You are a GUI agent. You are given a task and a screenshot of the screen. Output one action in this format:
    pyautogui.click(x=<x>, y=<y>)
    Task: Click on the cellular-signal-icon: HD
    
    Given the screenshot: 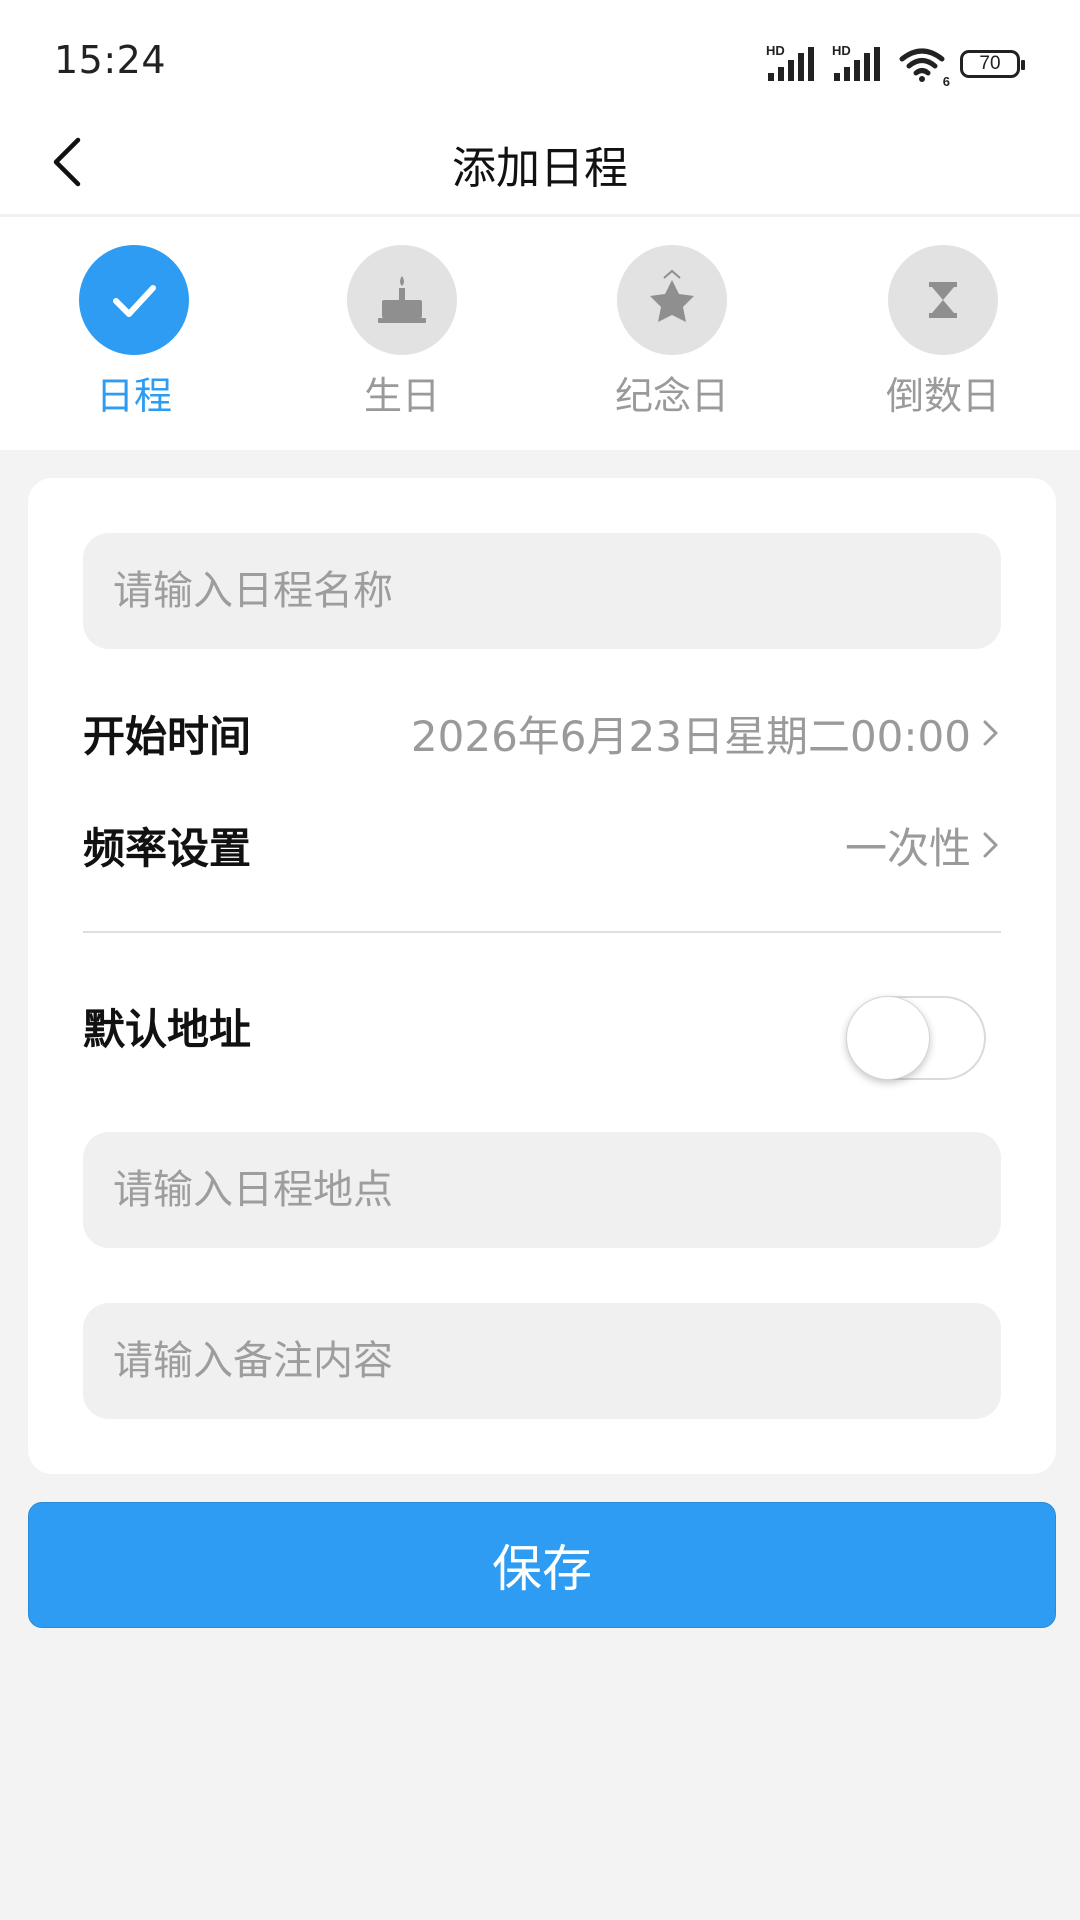 What is the action you would take?
    pyautogui.click(x=792, y=63)
    